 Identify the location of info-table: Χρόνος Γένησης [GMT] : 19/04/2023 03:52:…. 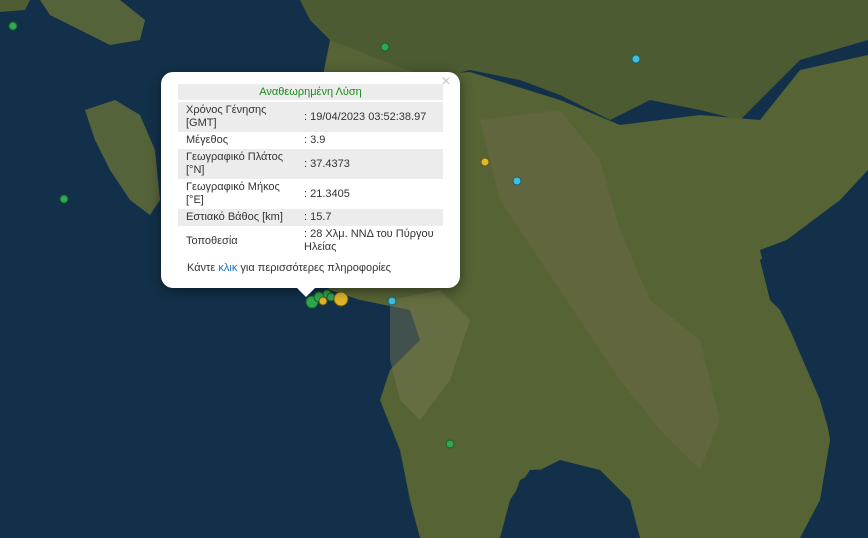
(310, 179).